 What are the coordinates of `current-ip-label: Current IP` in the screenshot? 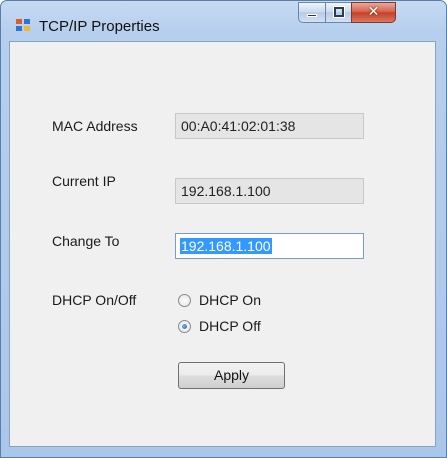 It's located at (84, 181).